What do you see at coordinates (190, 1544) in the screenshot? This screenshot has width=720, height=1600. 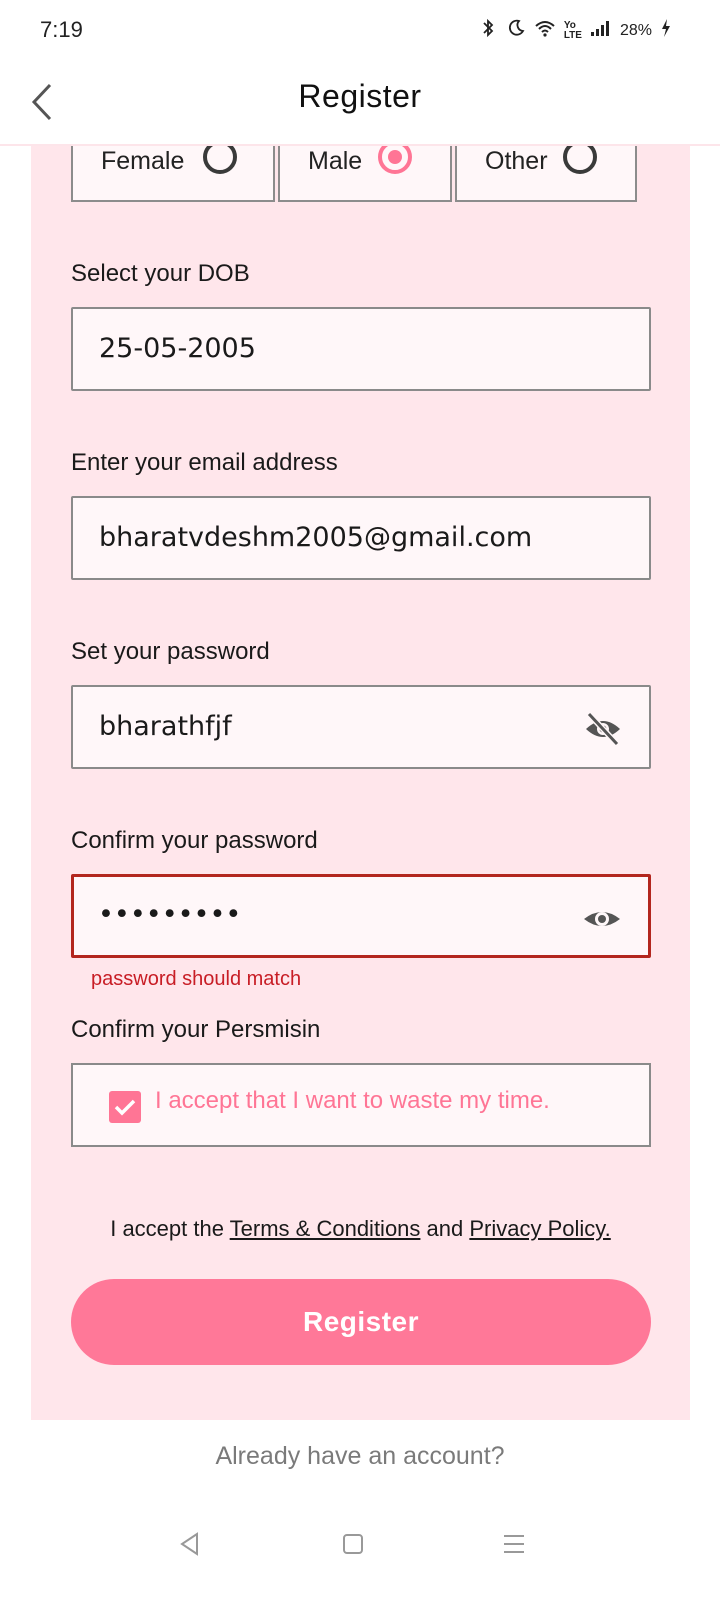 I see `back-triangle-icon` at bounding box center [190, 1544].